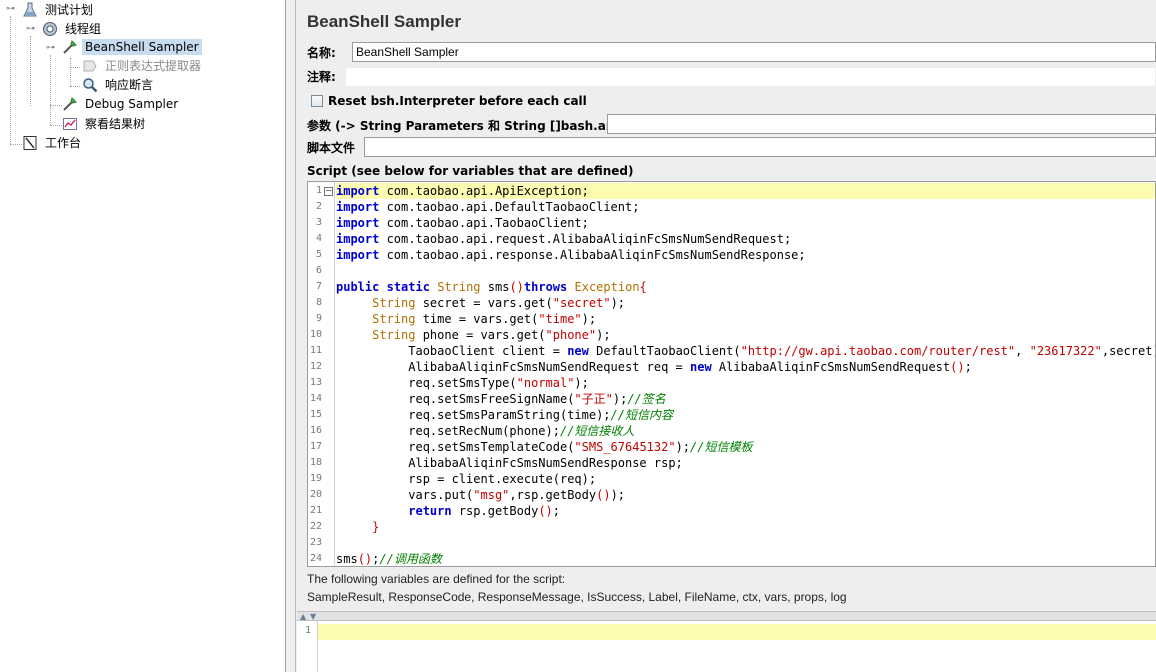  Describe the element at coordinates (53, 143) in the screenshot. I see `tree-item-workbench: 工作台` at that location.